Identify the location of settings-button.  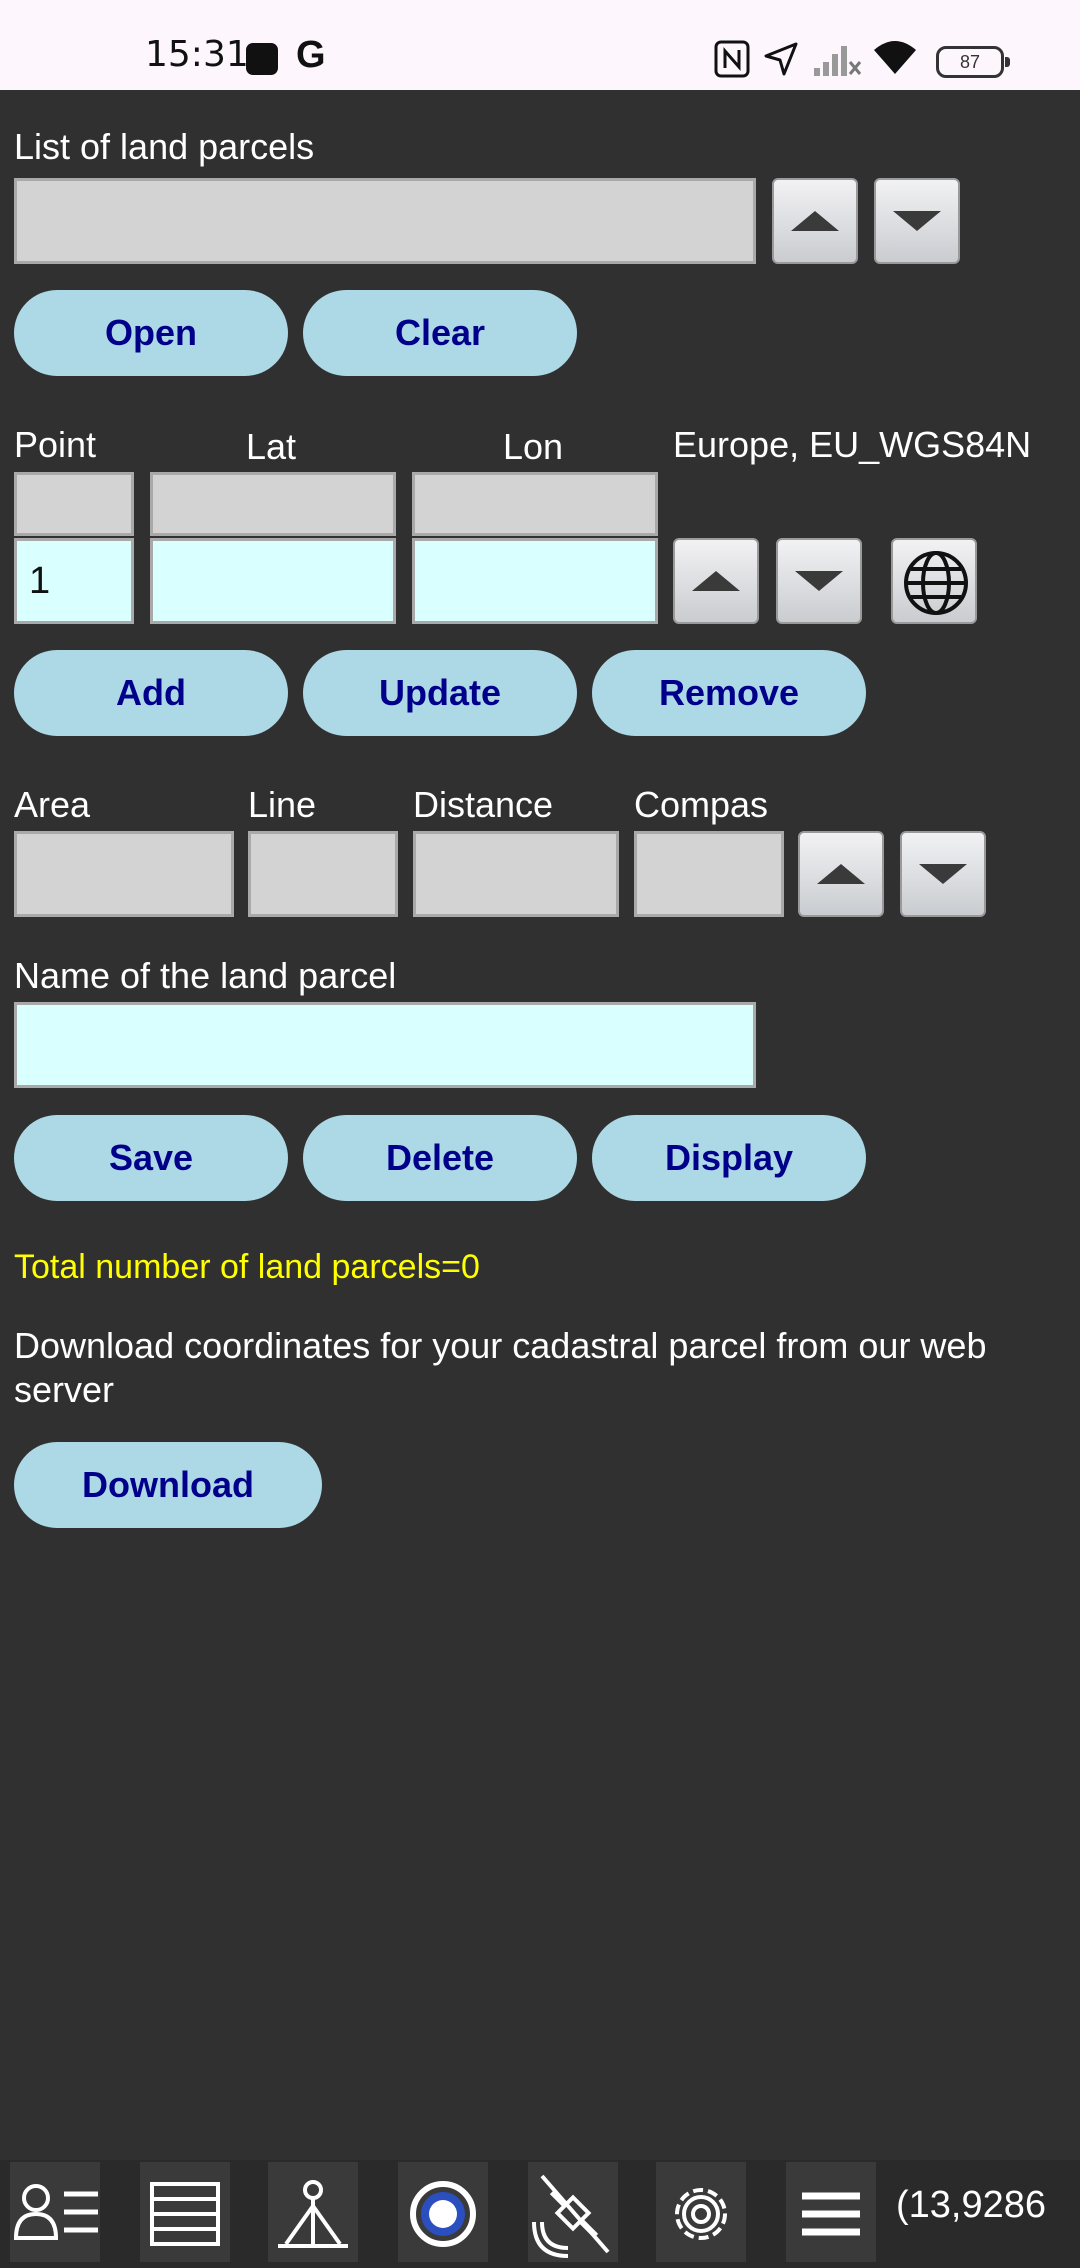
(701, 2212).